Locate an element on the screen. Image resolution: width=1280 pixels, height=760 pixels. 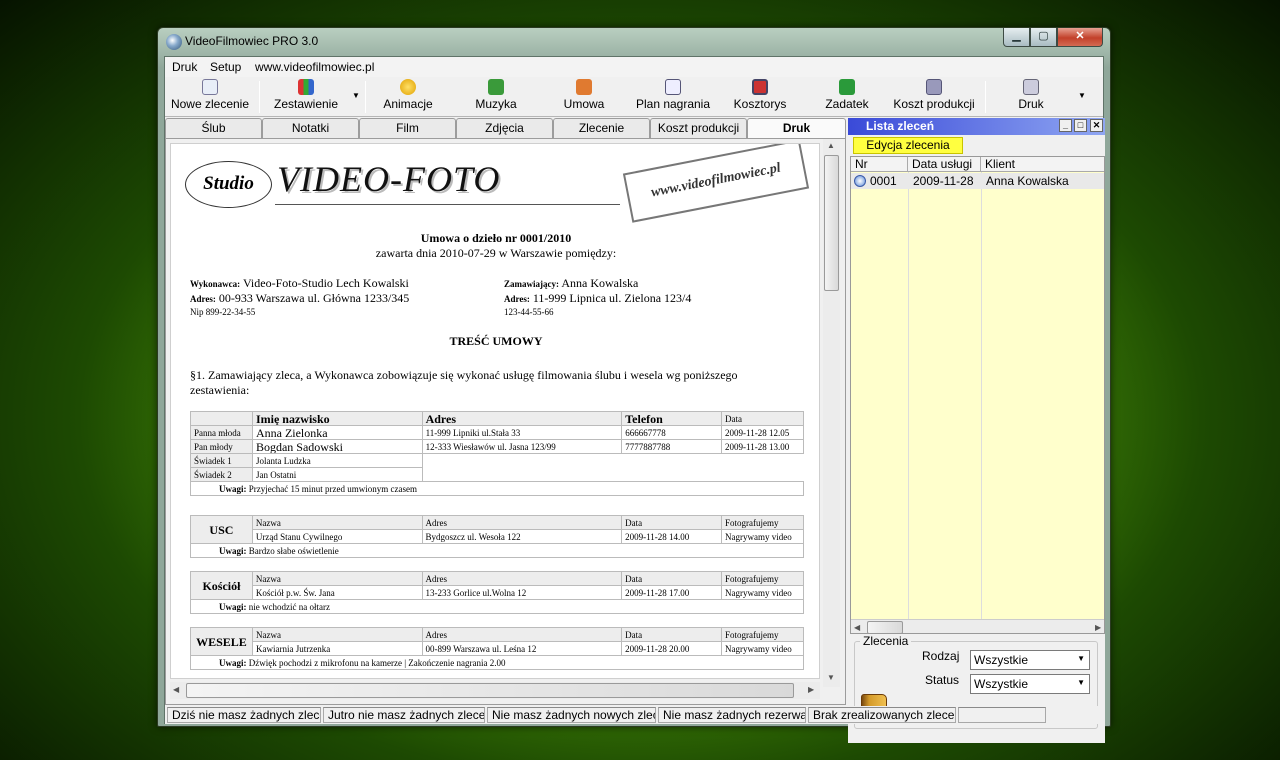
table-header-row: Imię nazwisko Adres Telefon Data is located at coordinates (497, 418).